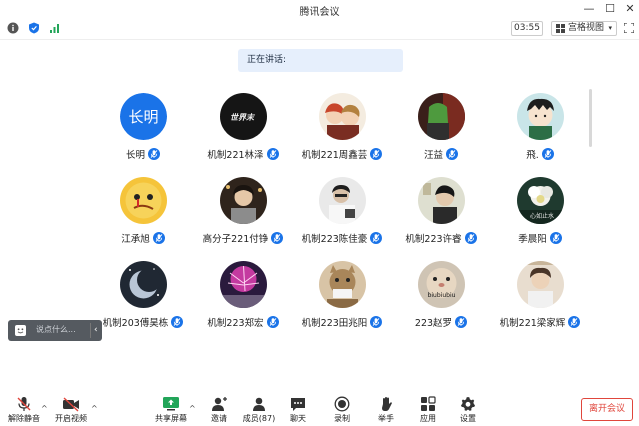 This screenshot has height=426, width=639. I want to click on avatar-text: biubiubiu, so click(442, 295).